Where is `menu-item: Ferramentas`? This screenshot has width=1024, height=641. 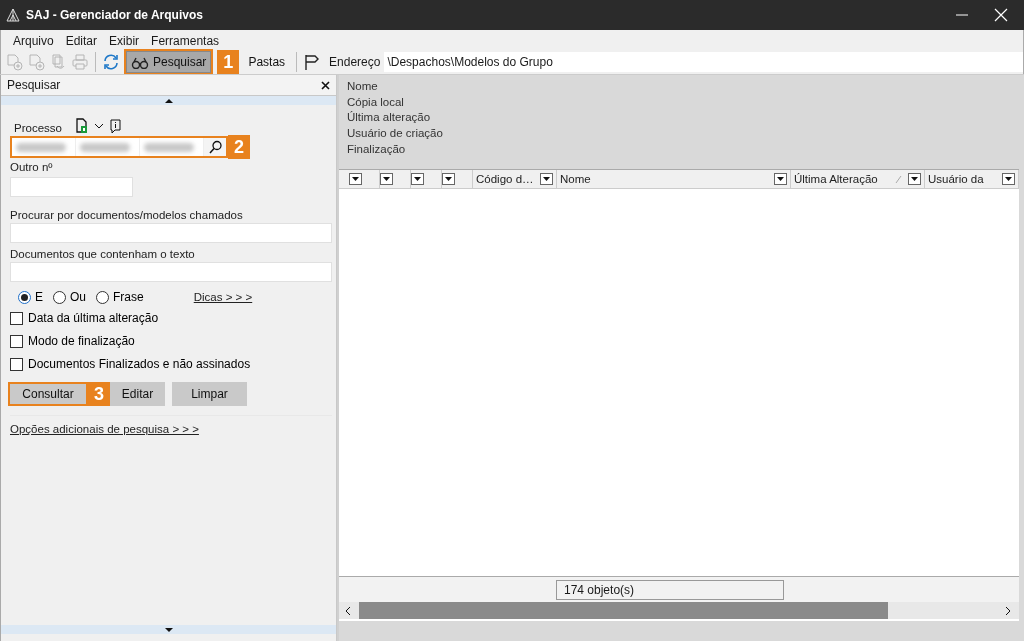 menu-item: Ferramentas is located at coordinates (185, 41).